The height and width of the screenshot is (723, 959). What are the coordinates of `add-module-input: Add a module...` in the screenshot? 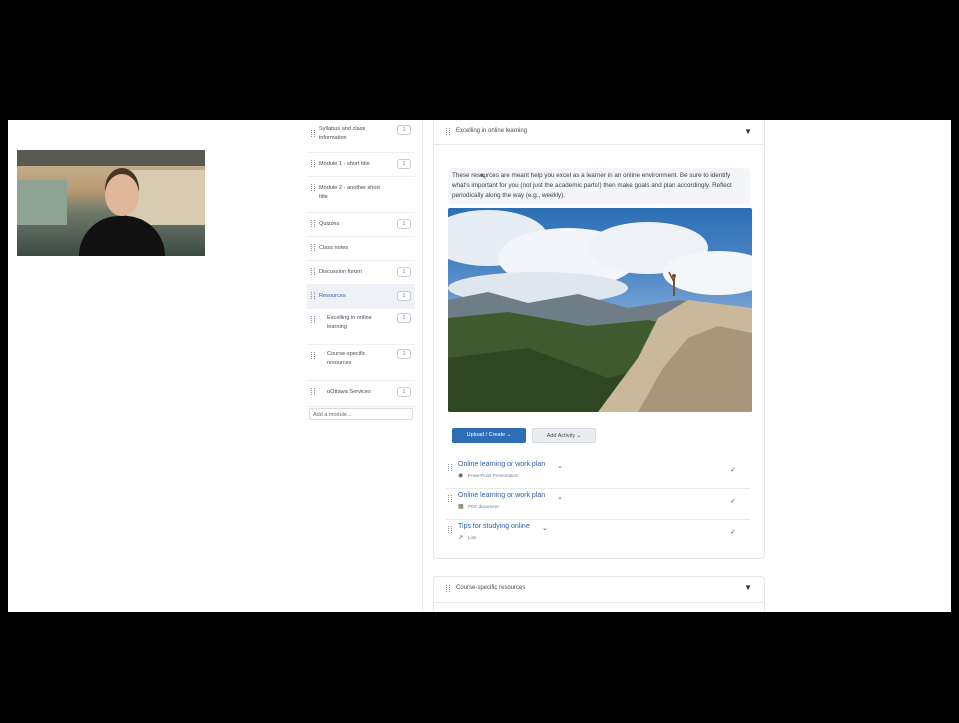 It's located at (361, 414).